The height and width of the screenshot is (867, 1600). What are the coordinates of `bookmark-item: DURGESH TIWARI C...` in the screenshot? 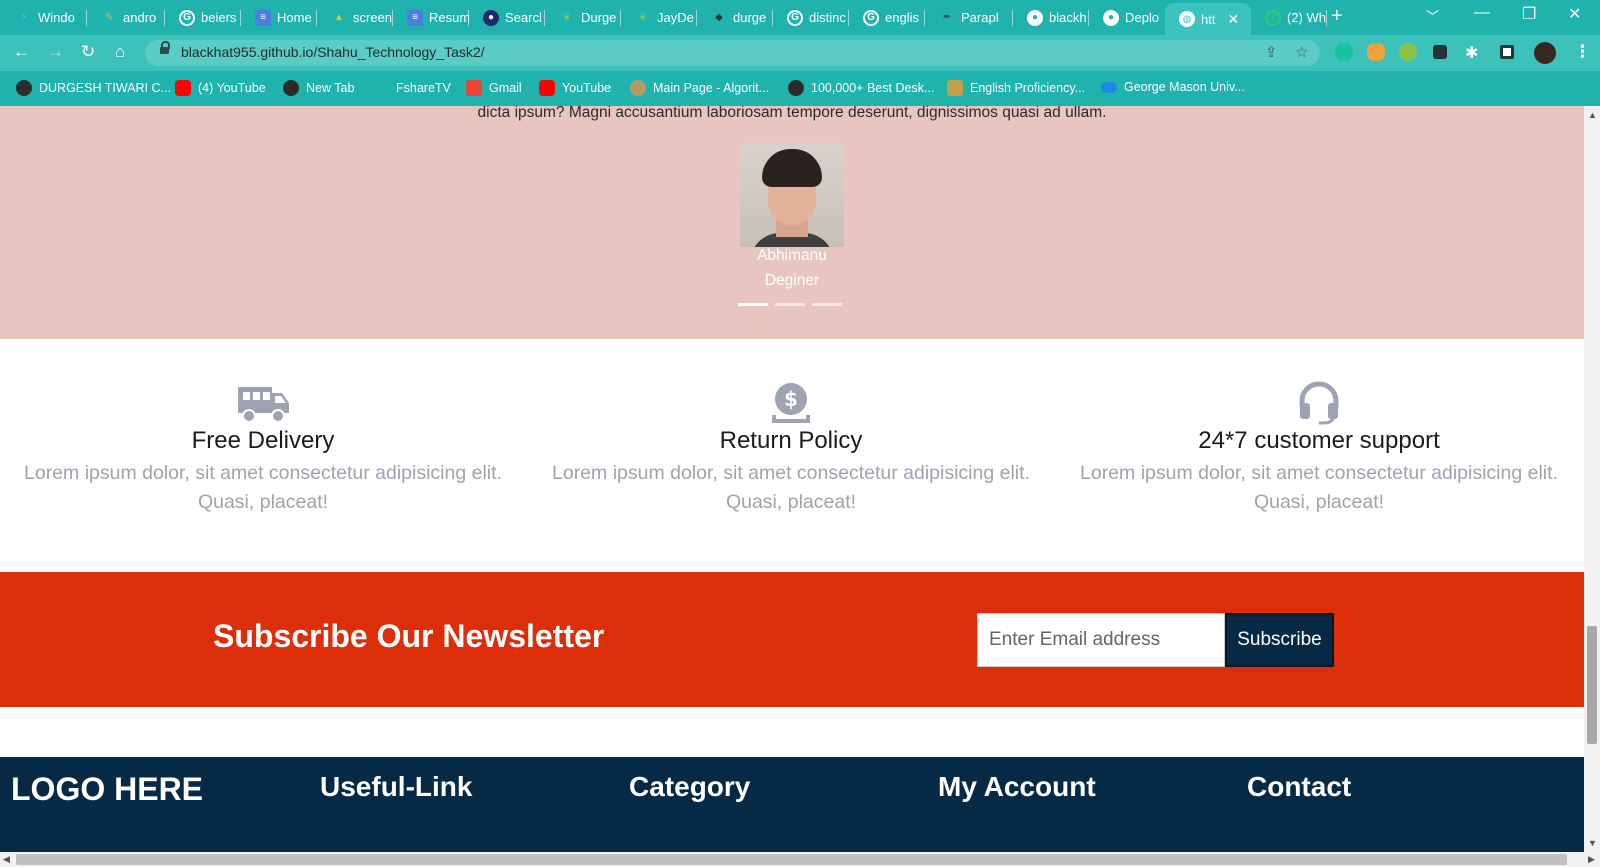 It's located at (93, 88).